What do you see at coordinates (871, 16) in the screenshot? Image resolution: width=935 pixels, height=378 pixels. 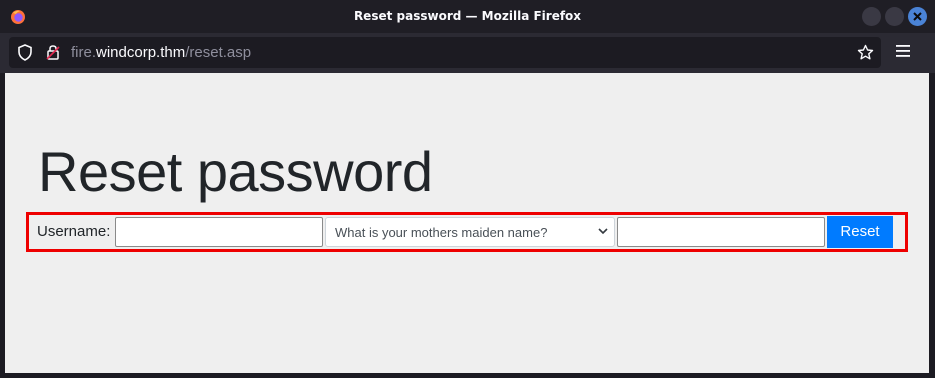 I see `minimize-button` at bounding box center [871, 16].